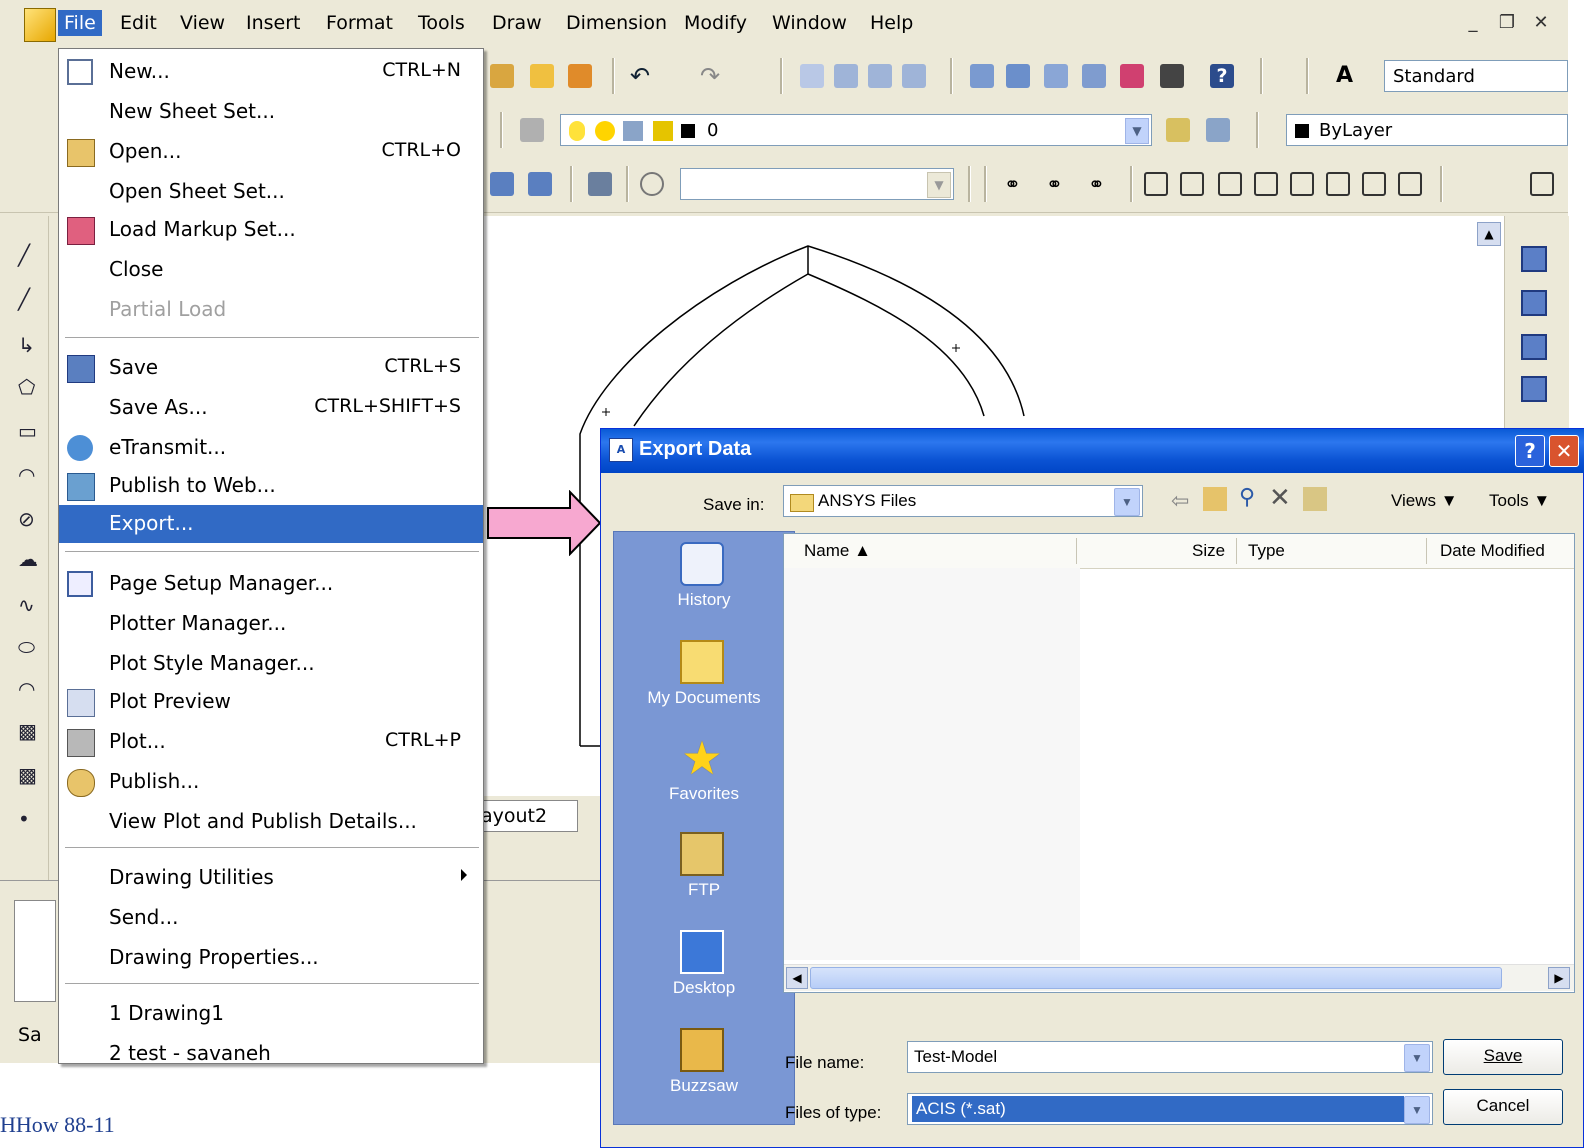  What do you see at coordinates (817, 184) in the screenshot?
I see `view-select: ▼` at bounding box center [817, 184].